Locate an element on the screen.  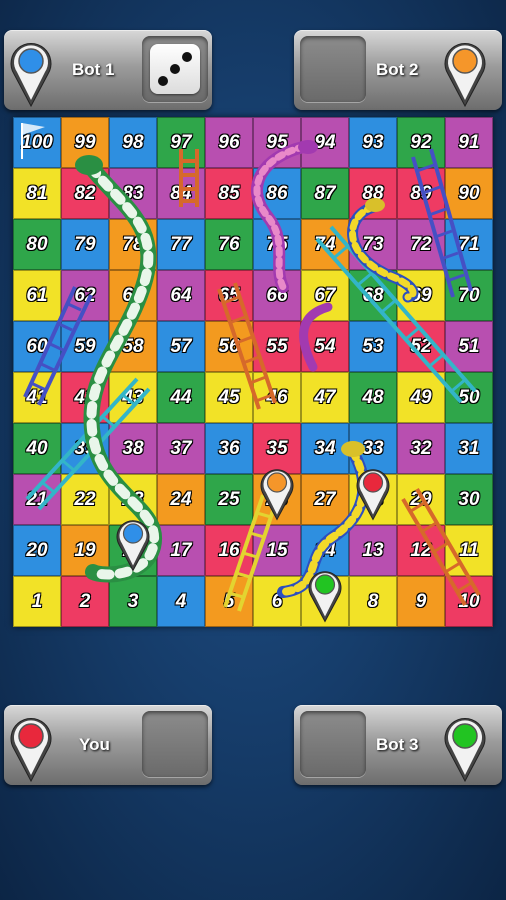
board-cell: 81 is located at coordinates (37, 193).